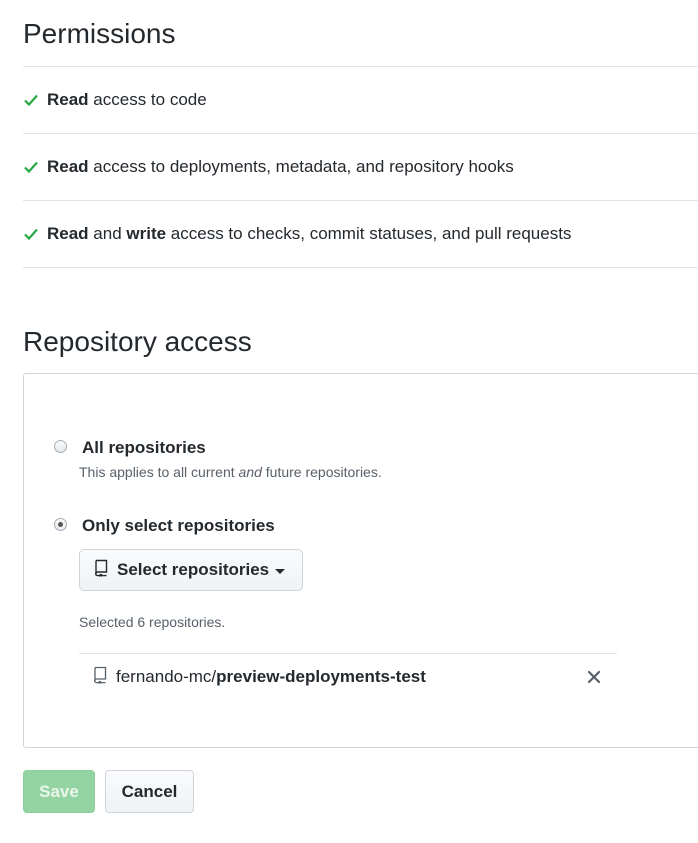 This screenshot has height=843, width=698. What do you see at coordinates (321, 472) in the screenshot?
I see `note-text: future repositories.` at bounding box center [321, 472].